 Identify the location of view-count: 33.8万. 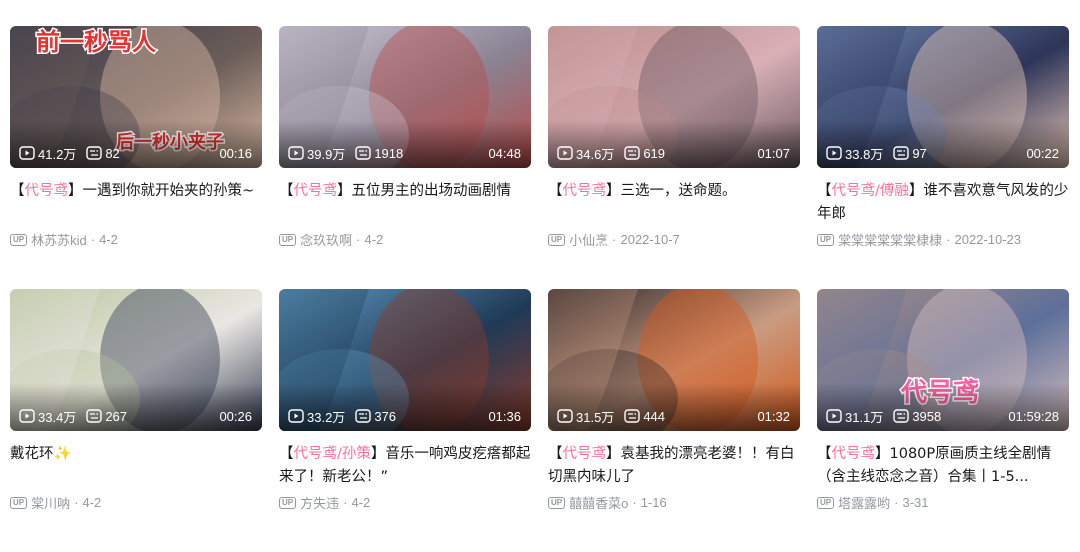
(854, 153).